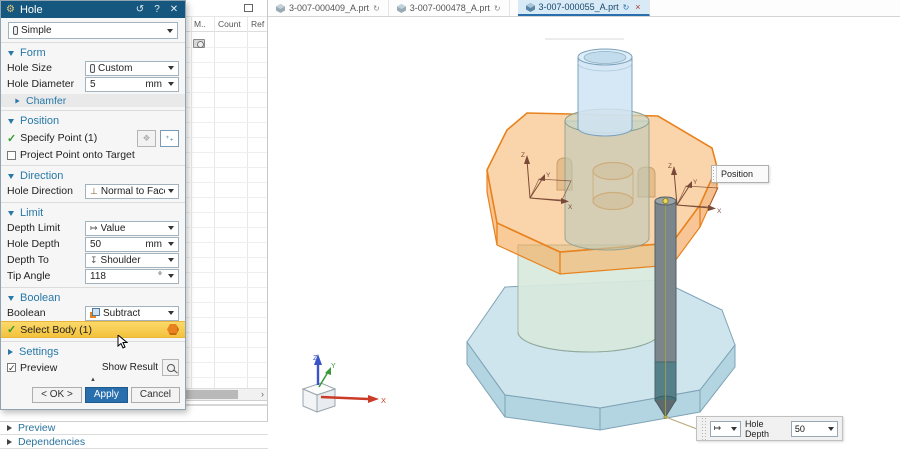 This screenshot has height=450, width=900. I want to click on axis-z-label: Z, so click(670, 166).